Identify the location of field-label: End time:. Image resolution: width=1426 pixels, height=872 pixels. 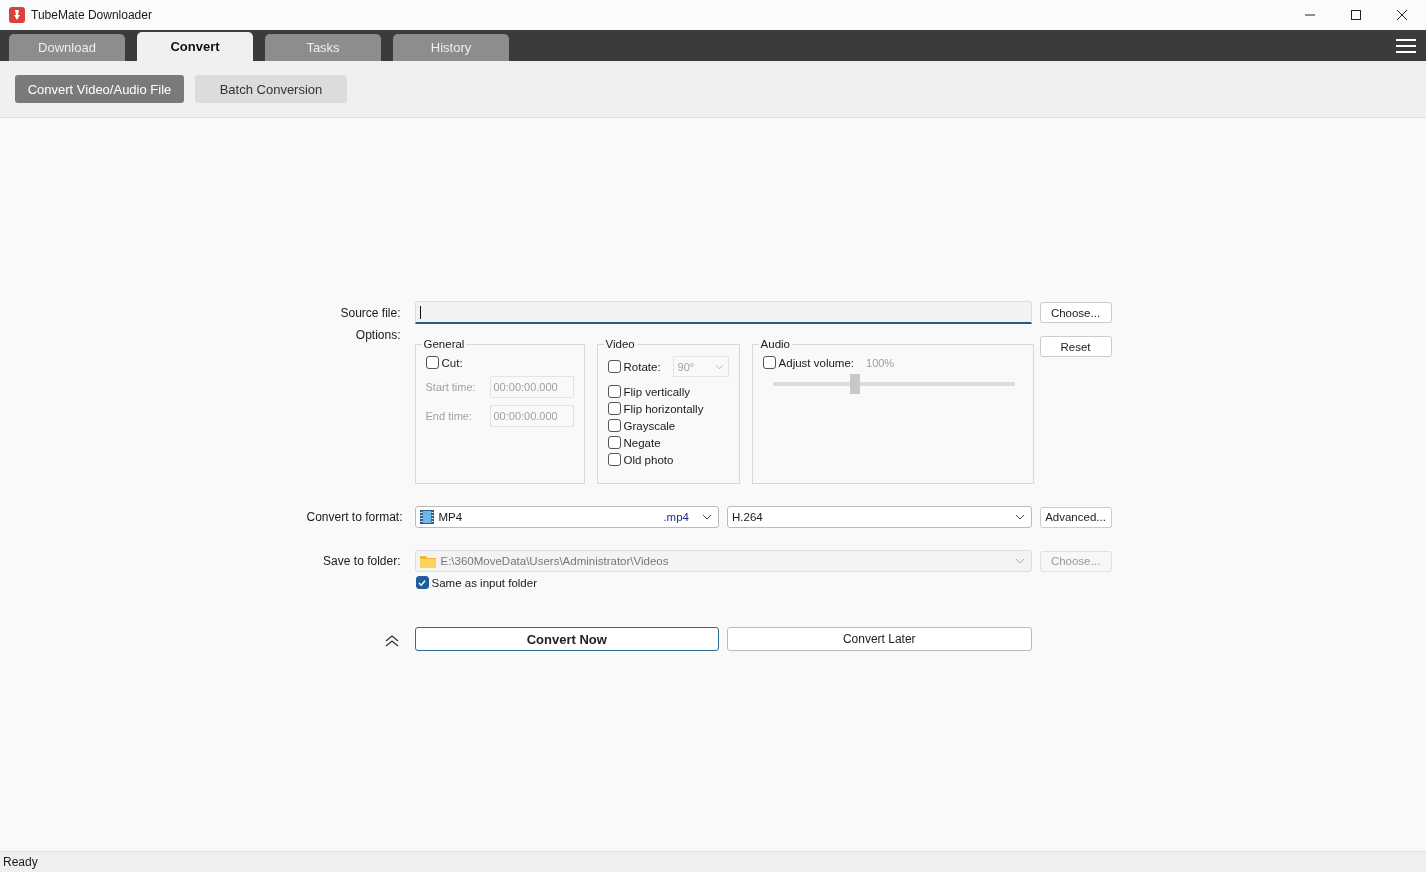
(449, 416).